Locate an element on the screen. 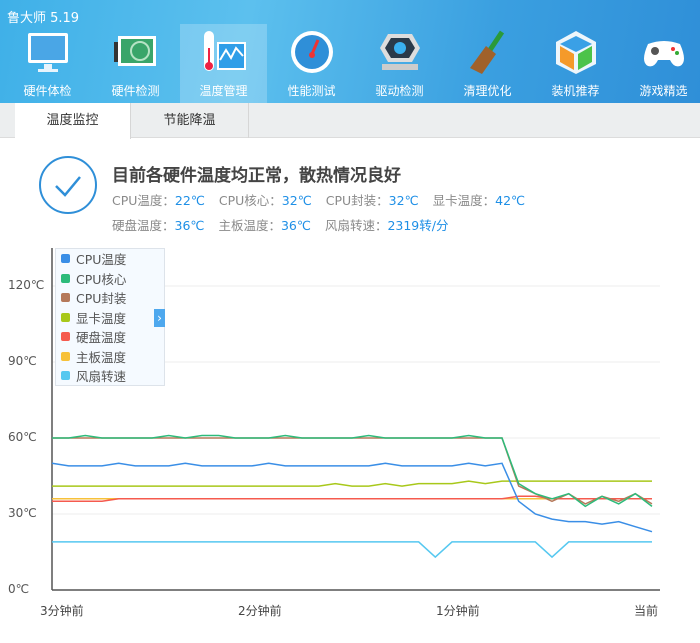 The width and height of the screenshot is (700, 643). nav-item-label: 性能测试 is located at coordinates (311, 91).